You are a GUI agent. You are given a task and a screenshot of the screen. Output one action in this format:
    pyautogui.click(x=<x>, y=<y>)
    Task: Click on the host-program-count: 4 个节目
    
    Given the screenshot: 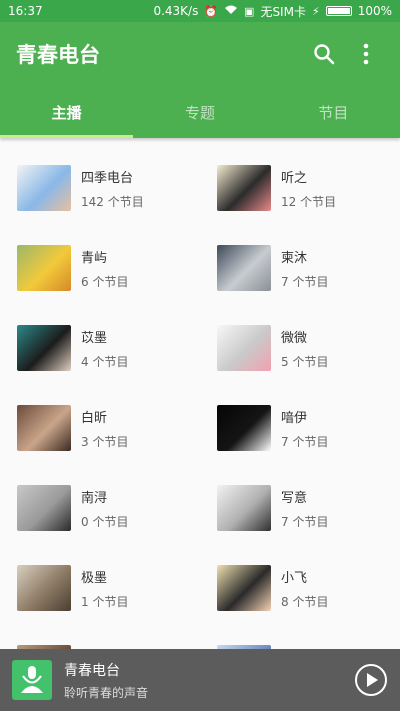 What is the action you would take?
    pyautogui.click(x=105, y=361)
    